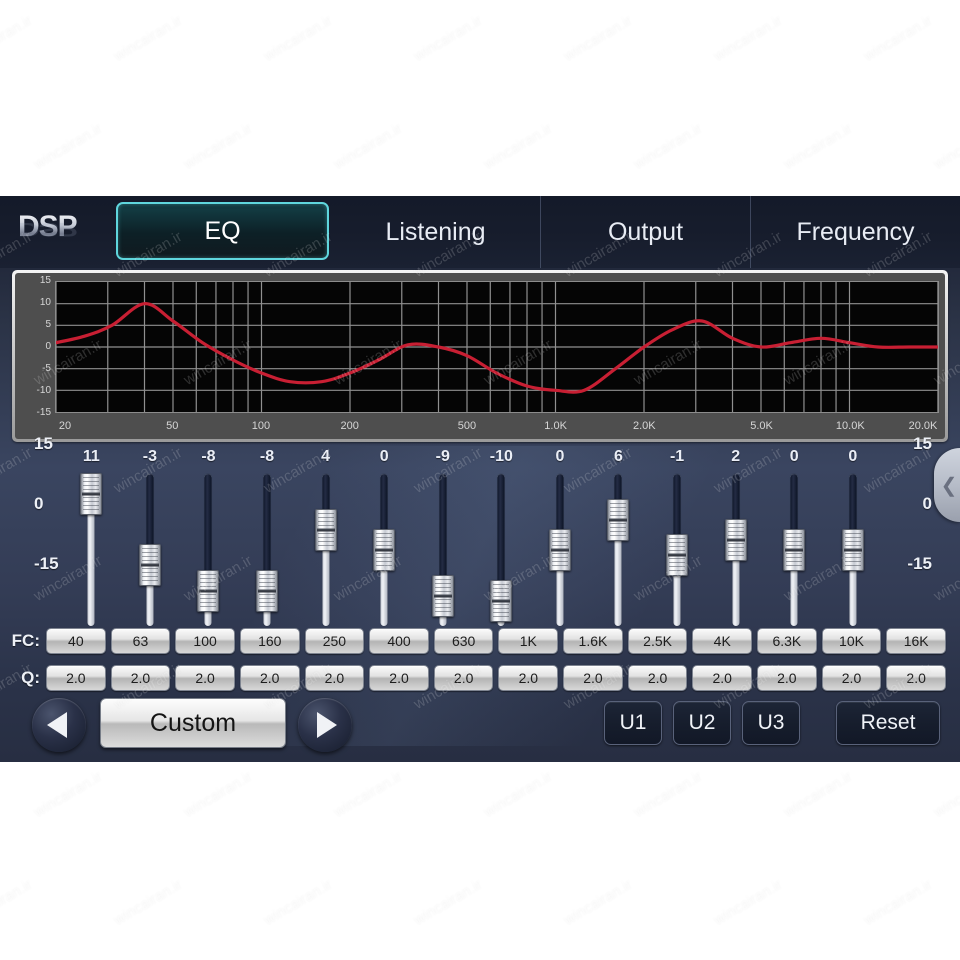 The image size is (960, 960). Describe the element at coordinates (702, 723) in the screenshot. I see `user-preset-u2-button: U2` at that location.